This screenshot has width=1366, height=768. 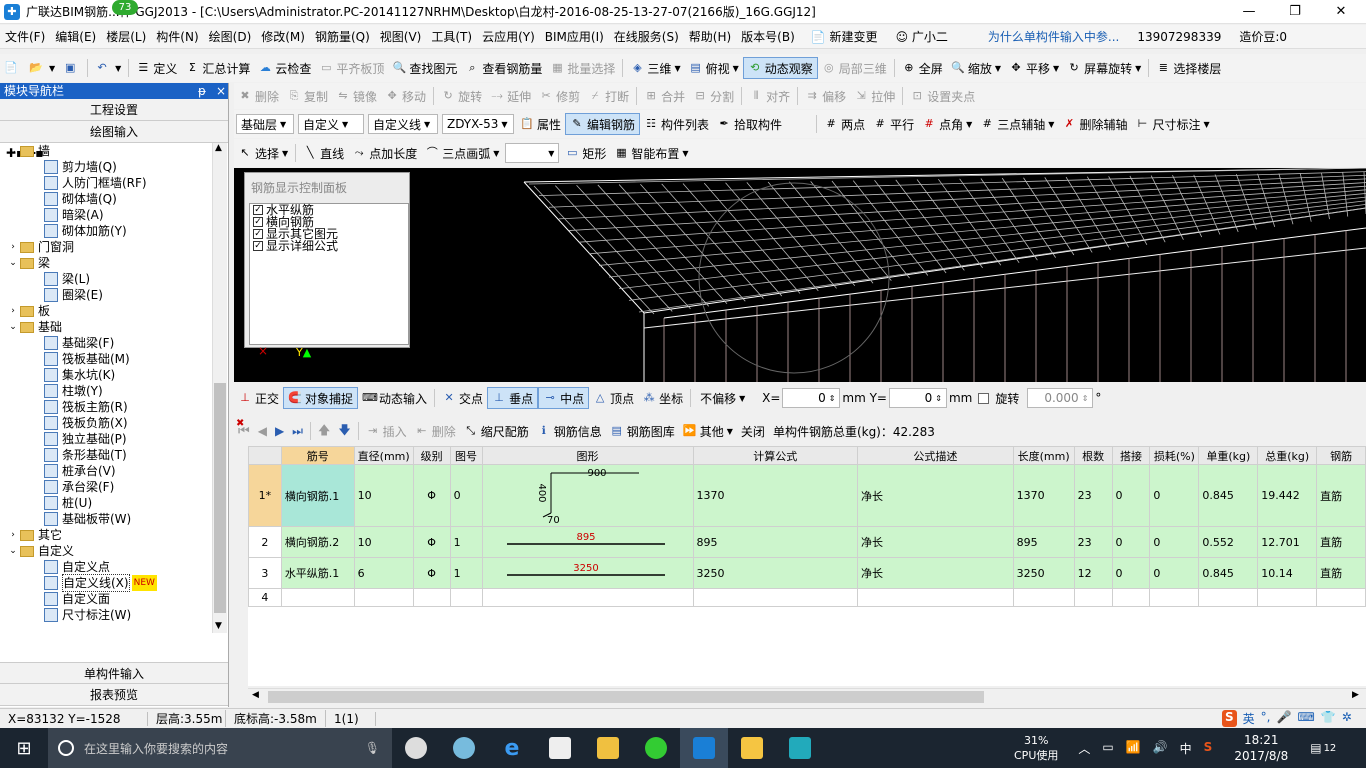 I want to click on table-h-scrollbar: ◀ ▶, so click(x=807, y=696).